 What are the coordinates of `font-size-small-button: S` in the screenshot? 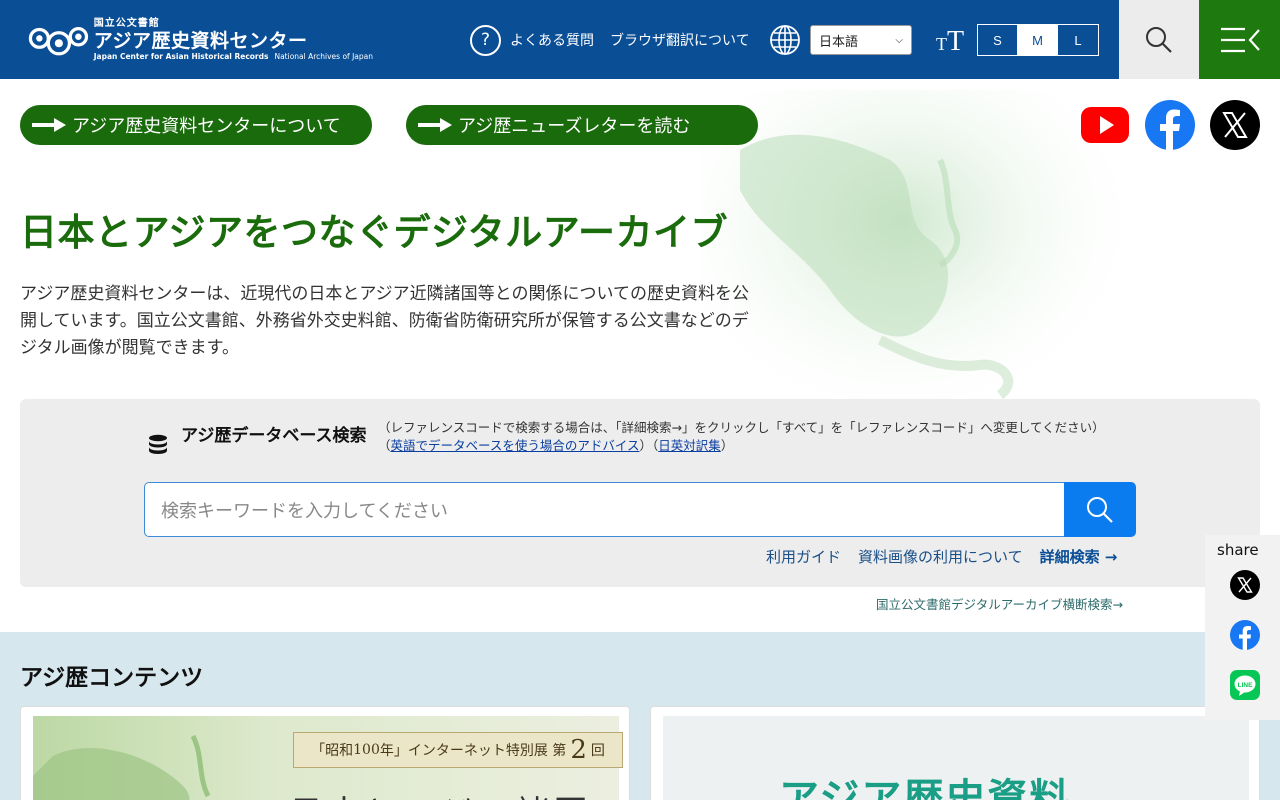 It's located at (998, 40).